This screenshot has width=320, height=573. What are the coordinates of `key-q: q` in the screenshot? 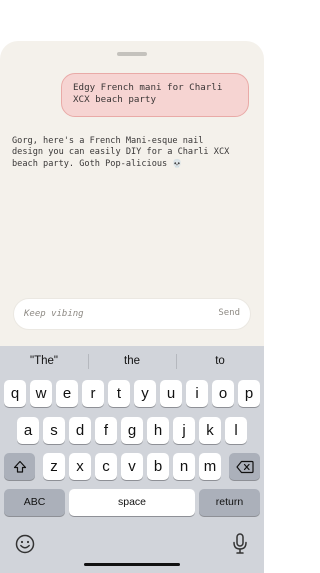 It's located at (15, 393).